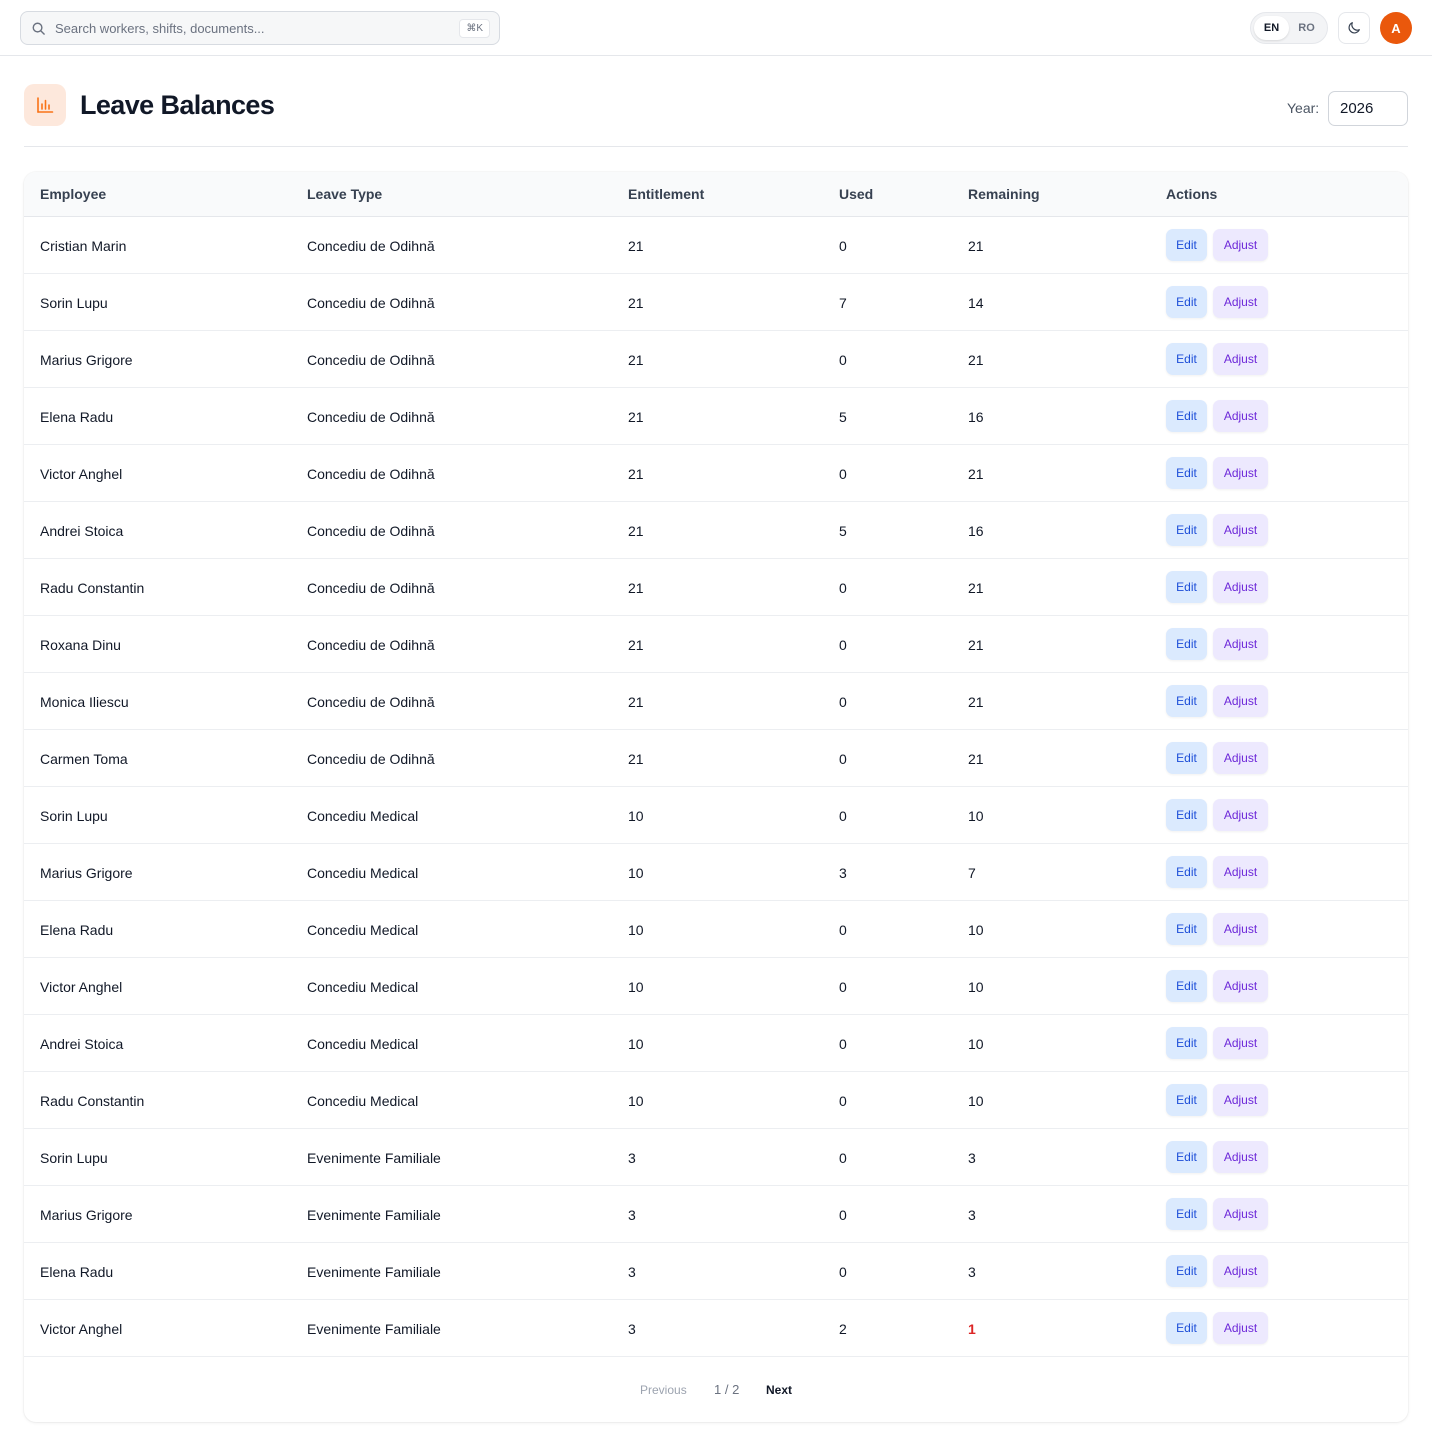  Describe the element at coordinates (843, 873) in the screenshot. I see `used-cell: 3` at that location.